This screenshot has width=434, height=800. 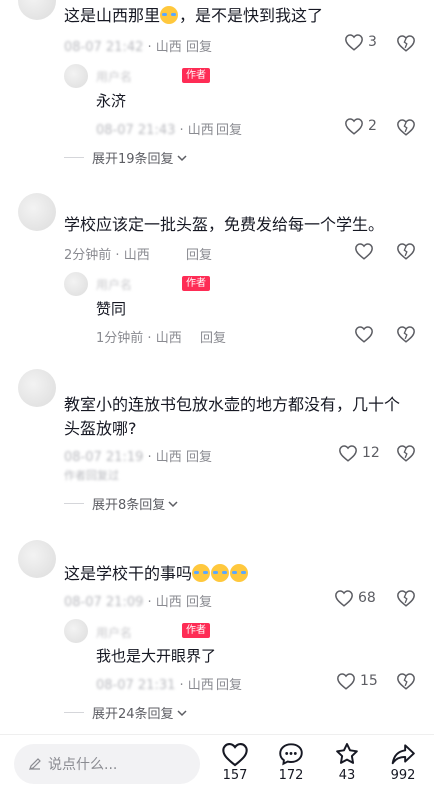 I want to click on expand-replies-button: 展开24条回复, so click(x=126, y=712).